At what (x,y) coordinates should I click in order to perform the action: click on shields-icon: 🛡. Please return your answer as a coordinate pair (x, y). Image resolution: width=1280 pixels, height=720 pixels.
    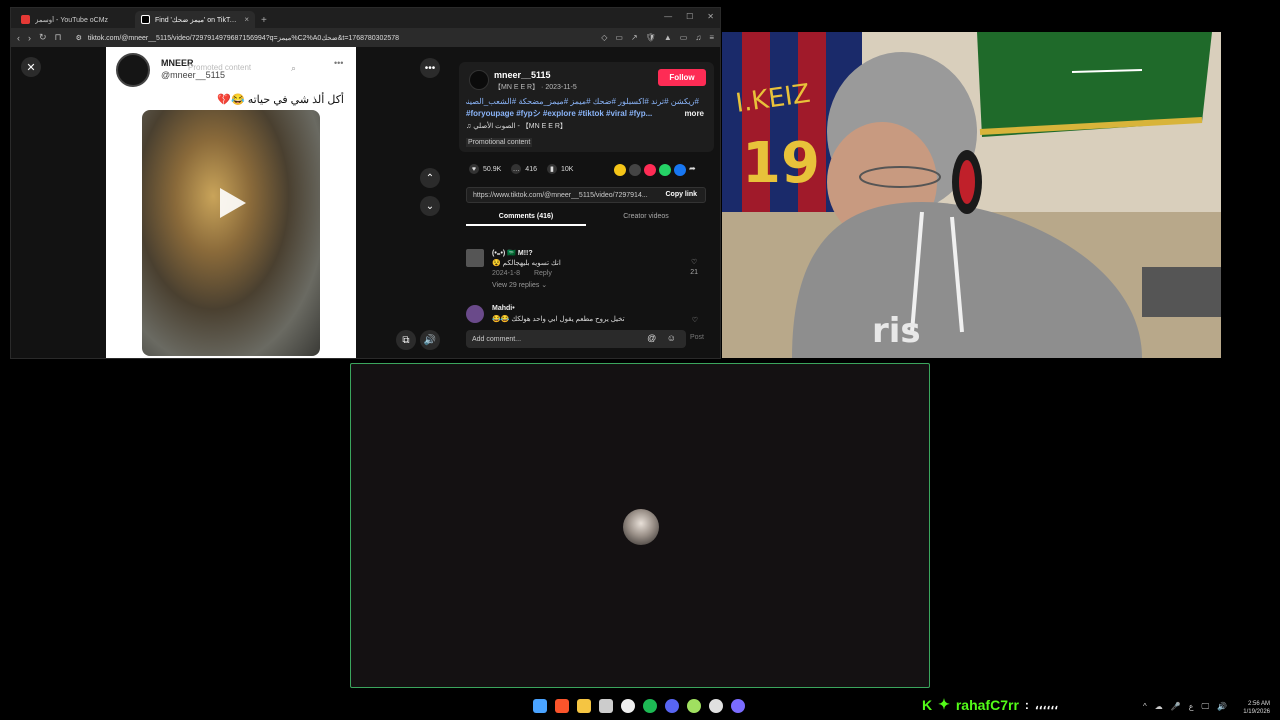
    Looking at the image, I should click on (651, 37).